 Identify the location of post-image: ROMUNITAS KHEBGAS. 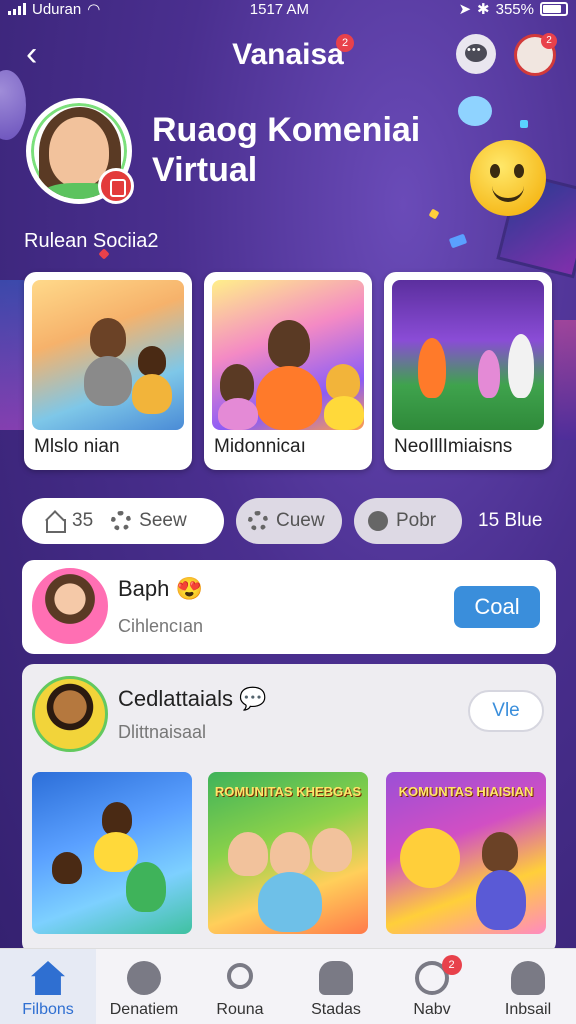
(288, 853).